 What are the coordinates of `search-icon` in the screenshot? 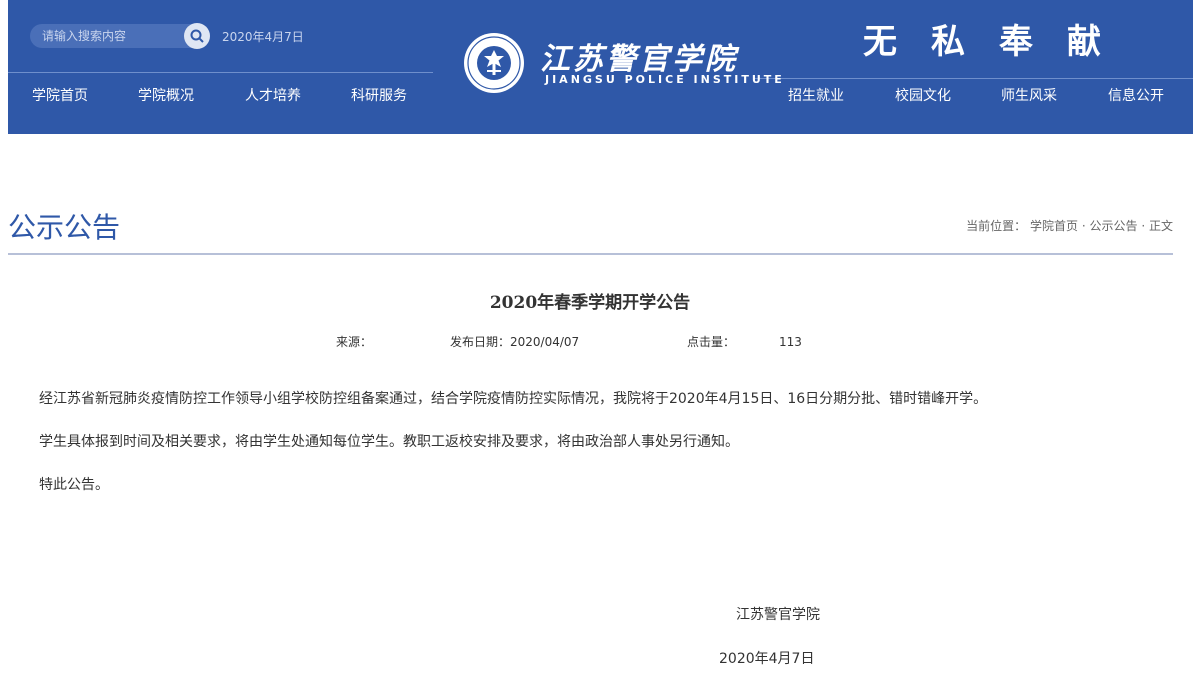 It's located at (197, 36).